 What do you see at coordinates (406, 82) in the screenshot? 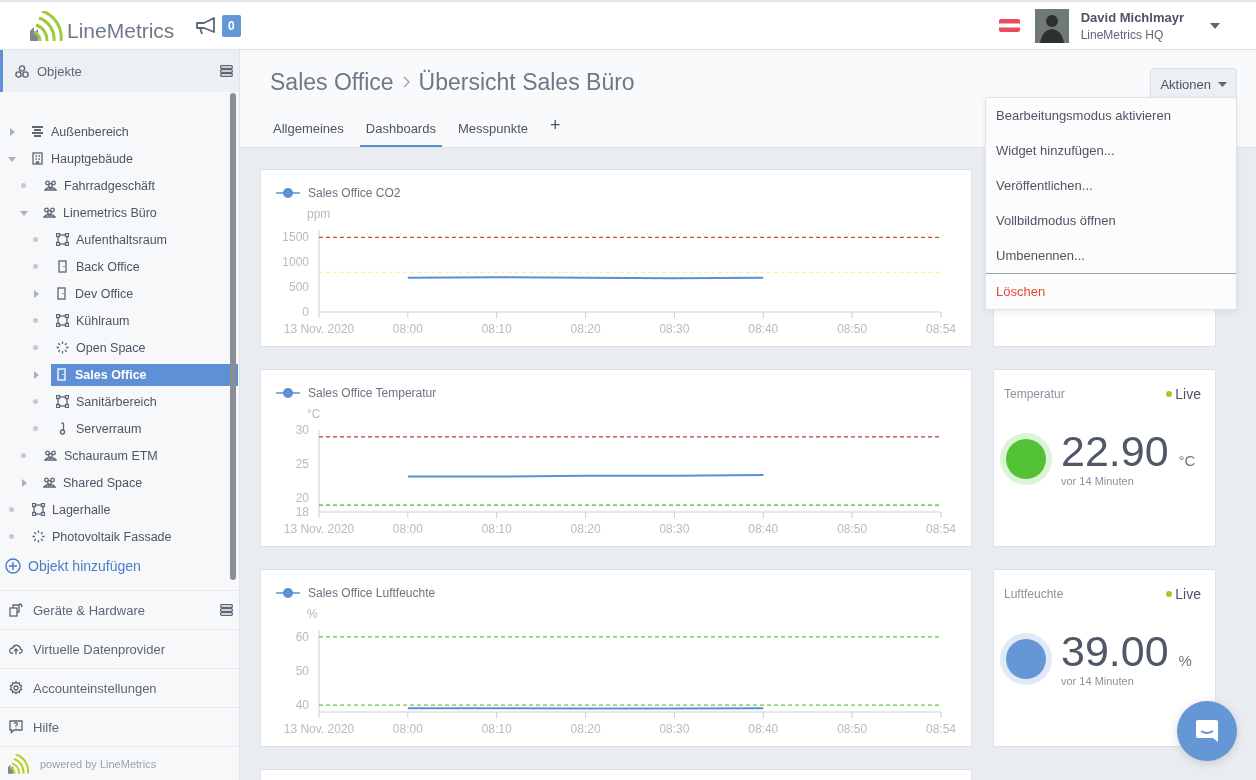
I see `chevron-icon` at bounding box center [406, 82].